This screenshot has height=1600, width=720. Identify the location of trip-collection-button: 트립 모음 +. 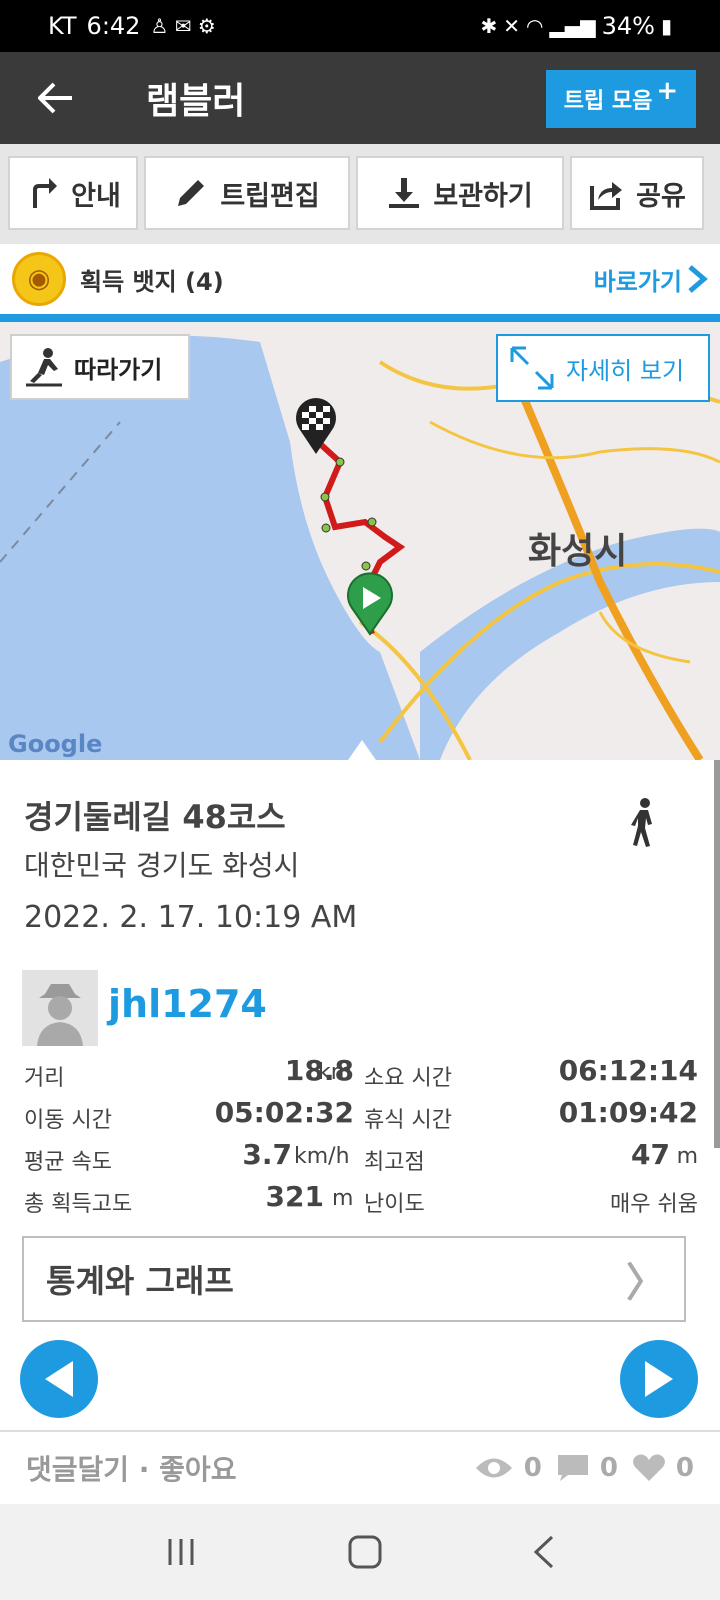
(621, 99).